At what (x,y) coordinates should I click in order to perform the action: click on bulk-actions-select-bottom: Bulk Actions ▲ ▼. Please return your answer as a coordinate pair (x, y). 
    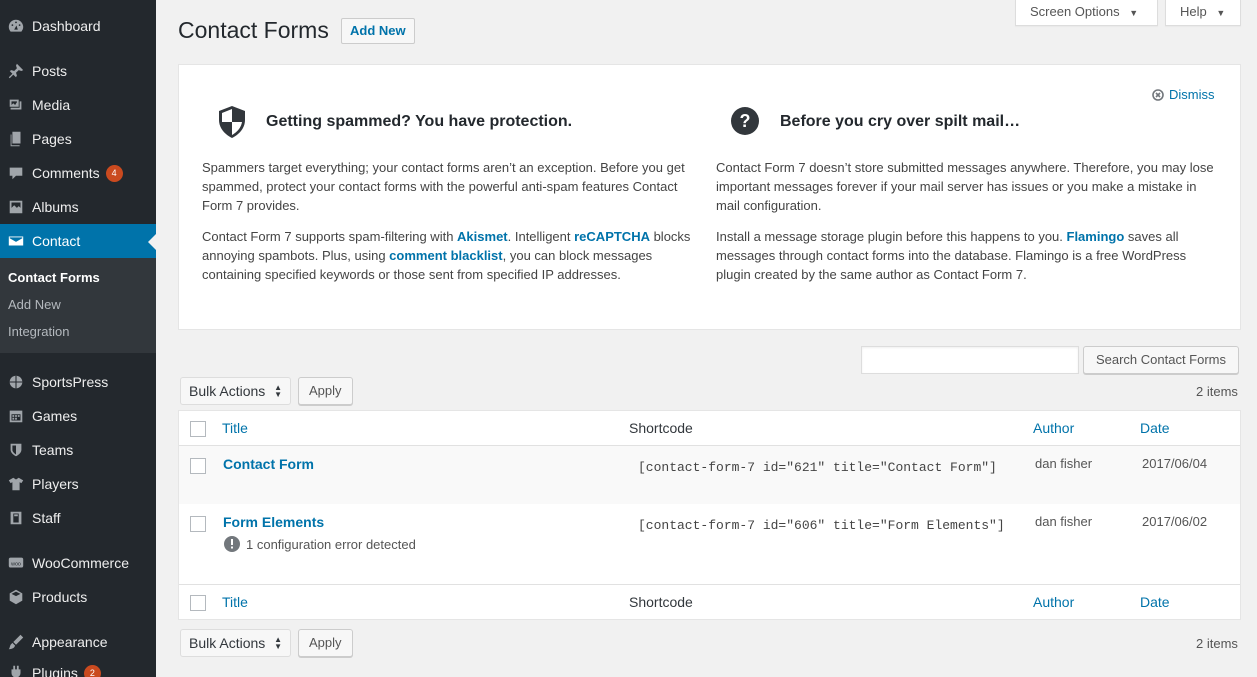
    Looking at the image, I should click on (235, 643).